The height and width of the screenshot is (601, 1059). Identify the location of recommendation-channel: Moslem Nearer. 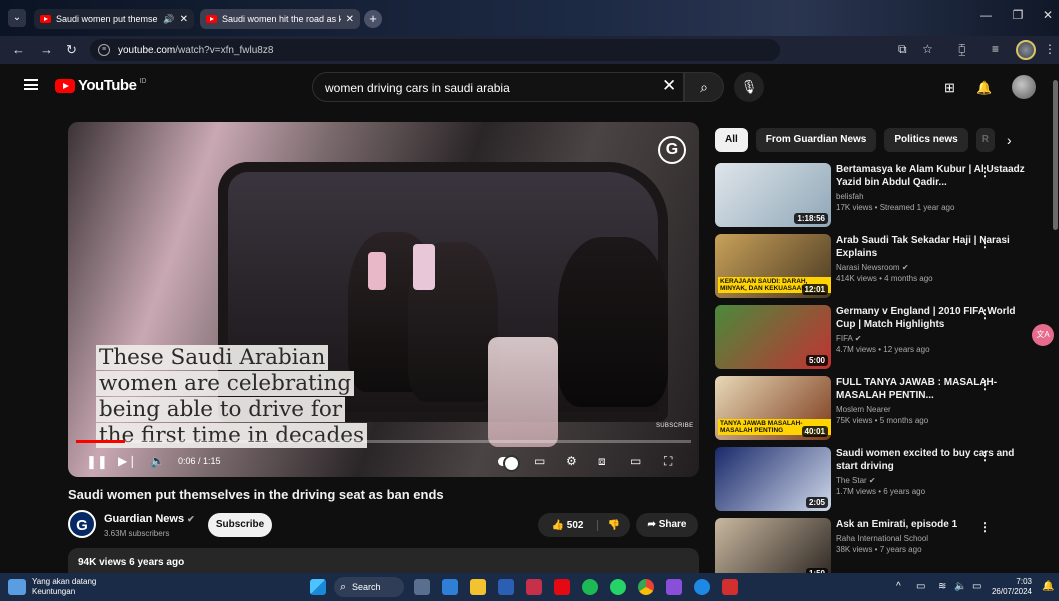
(936, 409).